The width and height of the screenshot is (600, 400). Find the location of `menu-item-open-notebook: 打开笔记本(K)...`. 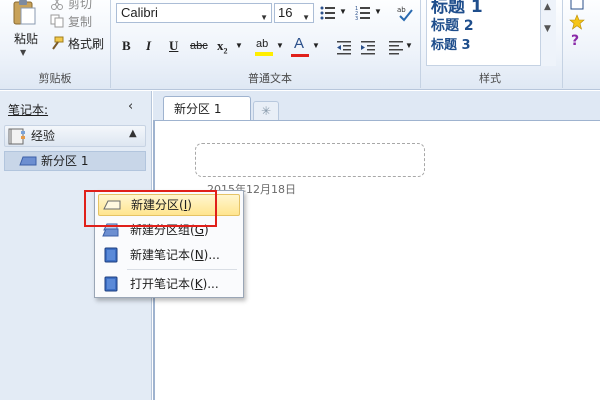

menu-item-open-notebook: 打开笔记本(K)... is located at coordinates (169, 284).